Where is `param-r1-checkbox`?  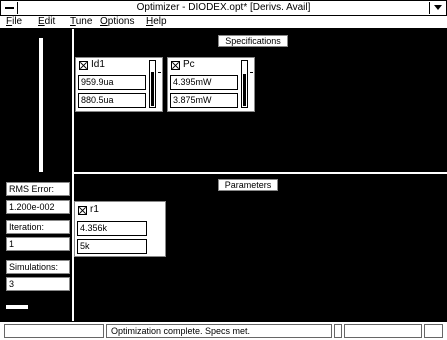 param-r1-checkbox is located at coordinates (82, 210).